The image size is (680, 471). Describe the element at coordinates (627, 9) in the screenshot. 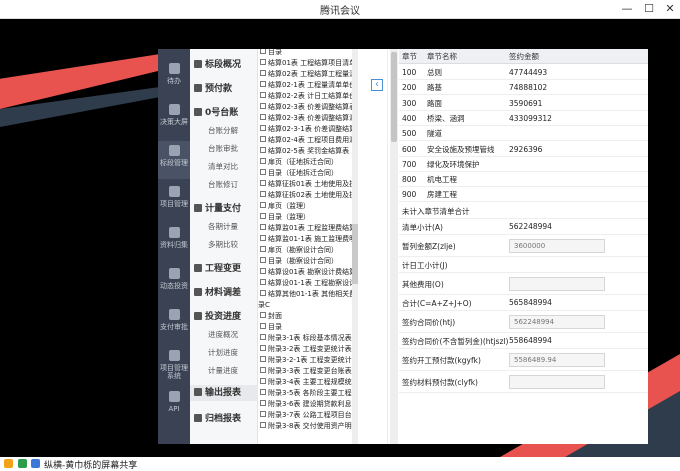

I see `minimize-button: —` at that location.